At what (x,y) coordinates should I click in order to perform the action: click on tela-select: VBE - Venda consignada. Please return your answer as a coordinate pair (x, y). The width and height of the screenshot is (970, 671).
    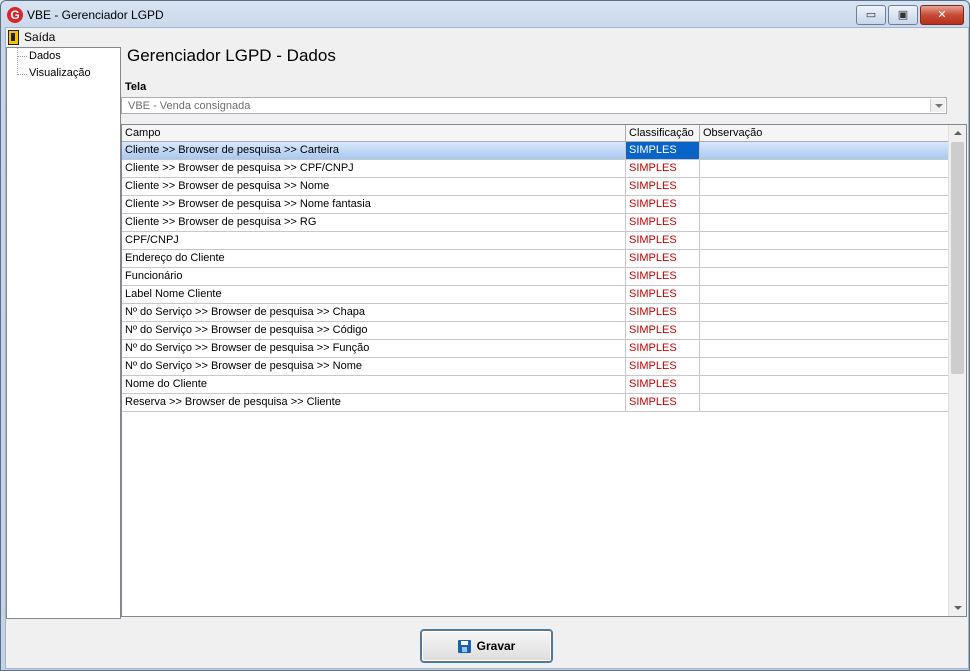
    Looking at the image, I should click on (534, 105).